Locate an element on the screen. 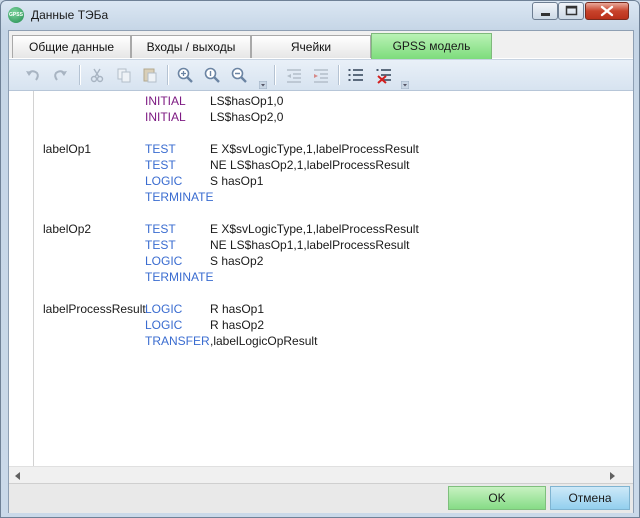  close-button is located at coordinates (607, 11).